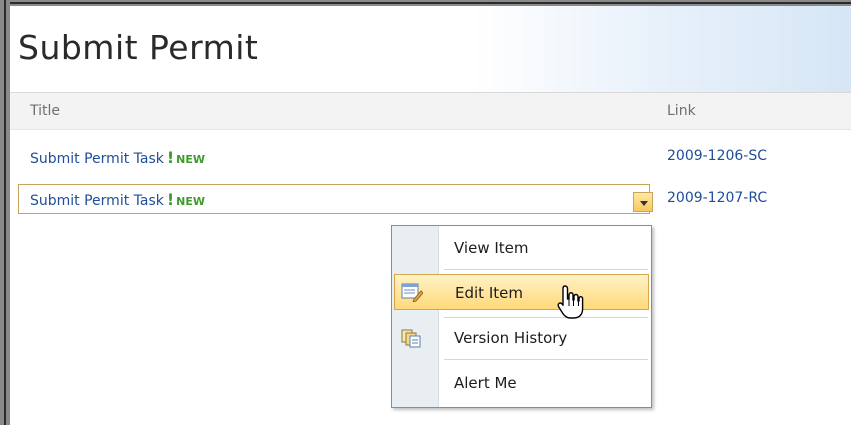 The height and width of the screenshot is (425, 851). Describe the element at coordinates (681, 111) in the screenshot. I see `column-header-link: Link` at that location.